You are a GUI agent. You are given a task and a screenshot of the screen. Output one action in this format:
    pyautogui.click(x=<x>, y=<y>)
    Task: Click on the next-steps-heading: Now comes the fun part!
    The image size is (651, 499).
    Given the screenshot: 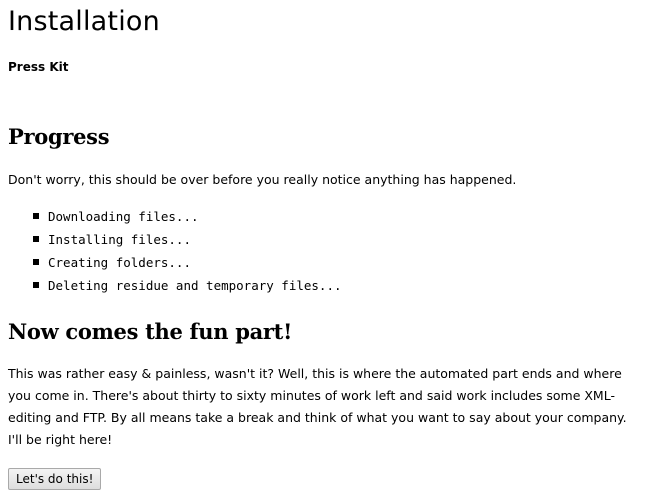 What is the action you would take?
    pyautogui.click(x=150, y=331)
    